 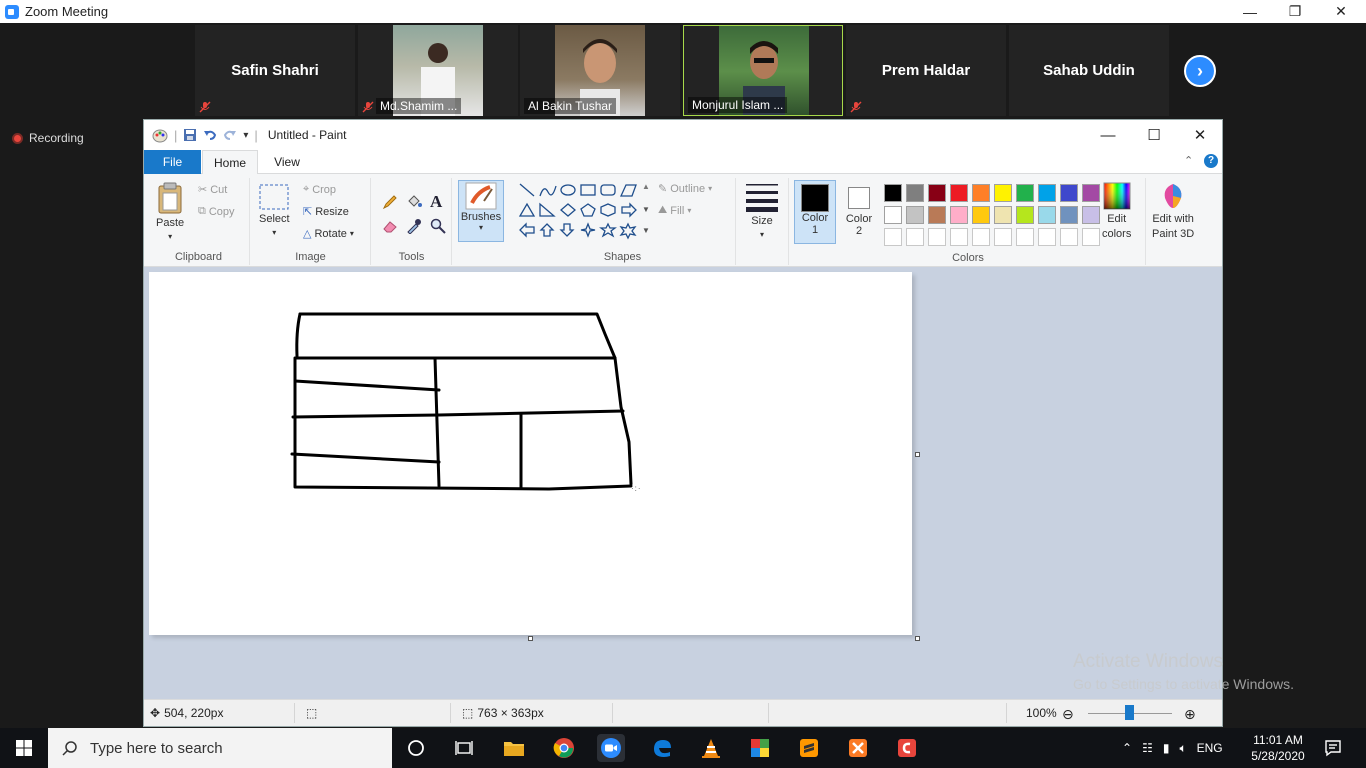 I want to click on participant-tile-sahab: Sahab Uddin, so click(x=1089, y=70).